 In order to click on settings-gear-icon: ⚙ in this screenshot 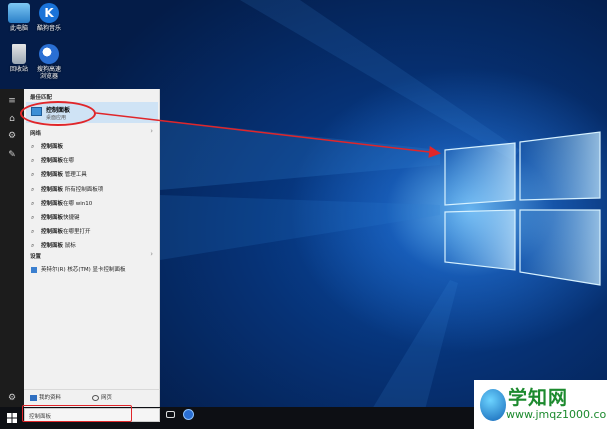, I will do `click(12, 398)`.